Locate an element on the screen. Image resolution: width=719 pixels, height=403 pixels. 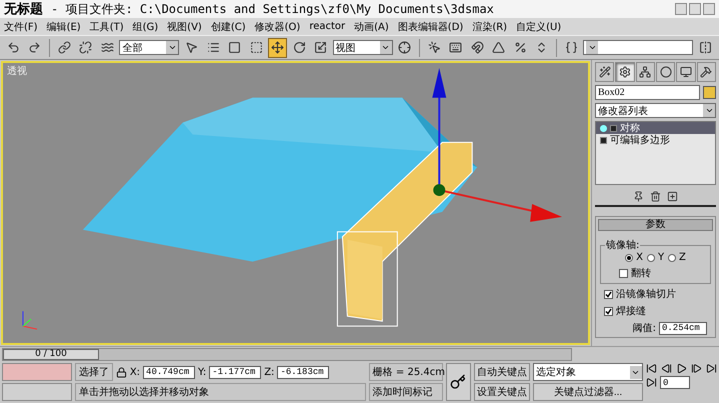
checkbox-label: 沿镜像轴切片 is located at coordinates (646, 294).